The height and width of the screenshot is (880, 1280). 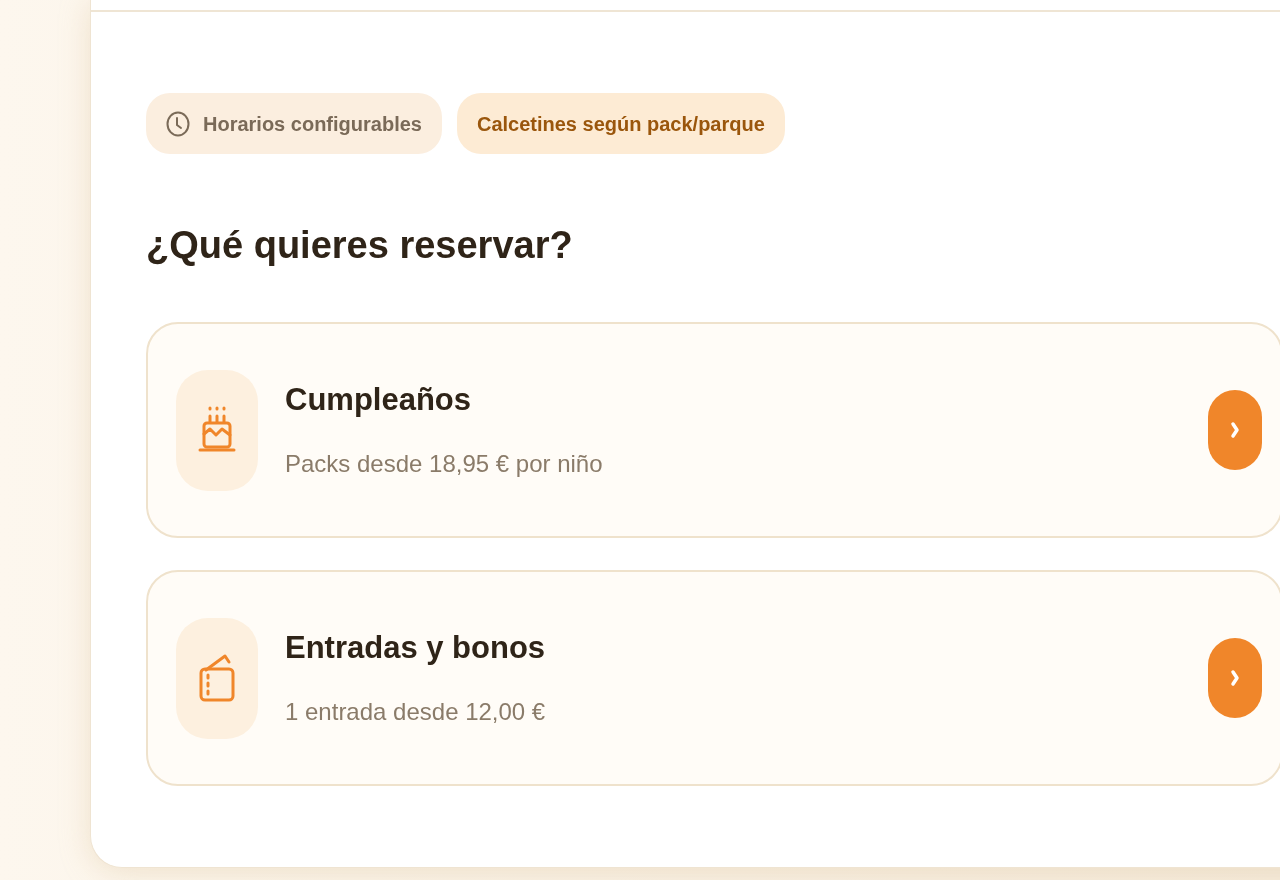 I want to click on section-heading: ¿Qué quieres reservar?, so click(x=359, y=245).